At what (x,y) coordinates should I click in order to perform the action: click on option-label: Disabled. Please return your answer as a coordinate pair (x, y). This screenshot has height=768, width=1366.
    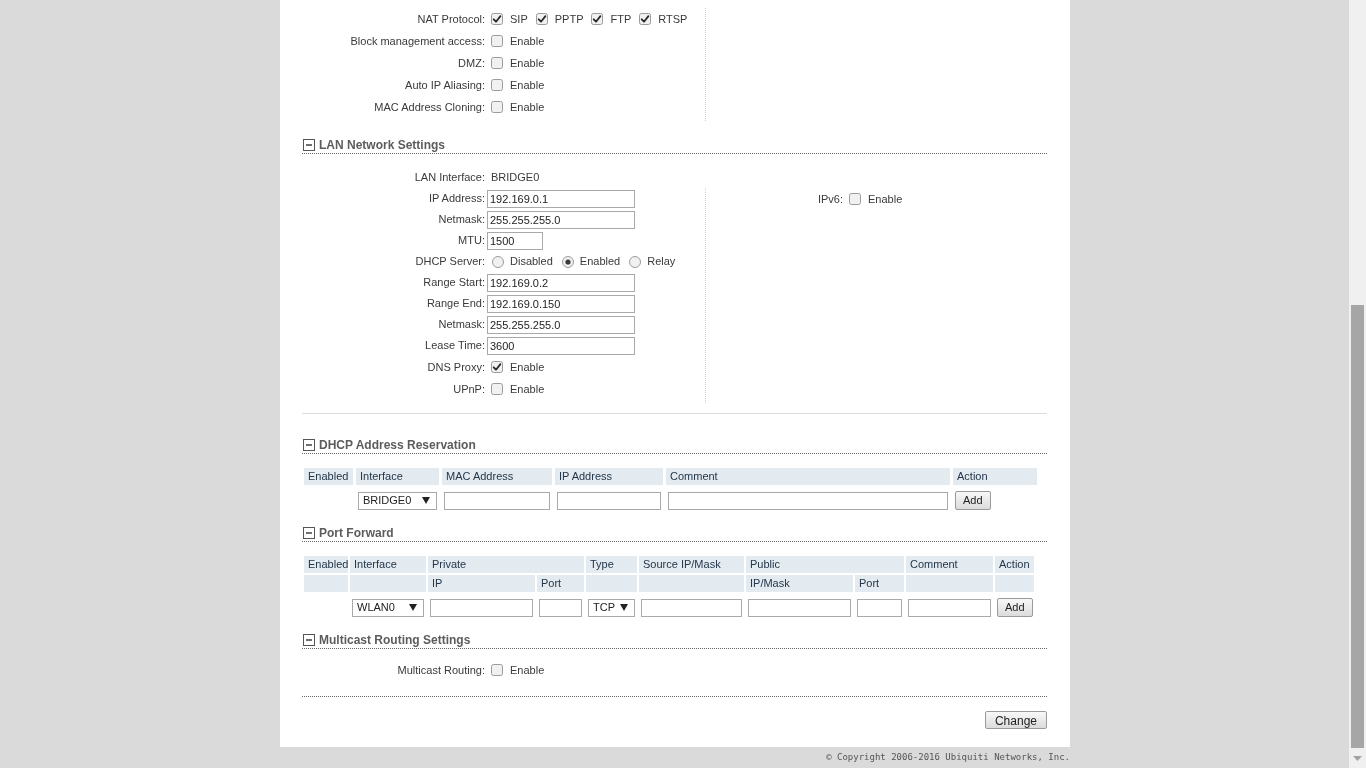
    Looking at the image, I should click on (531, 262).